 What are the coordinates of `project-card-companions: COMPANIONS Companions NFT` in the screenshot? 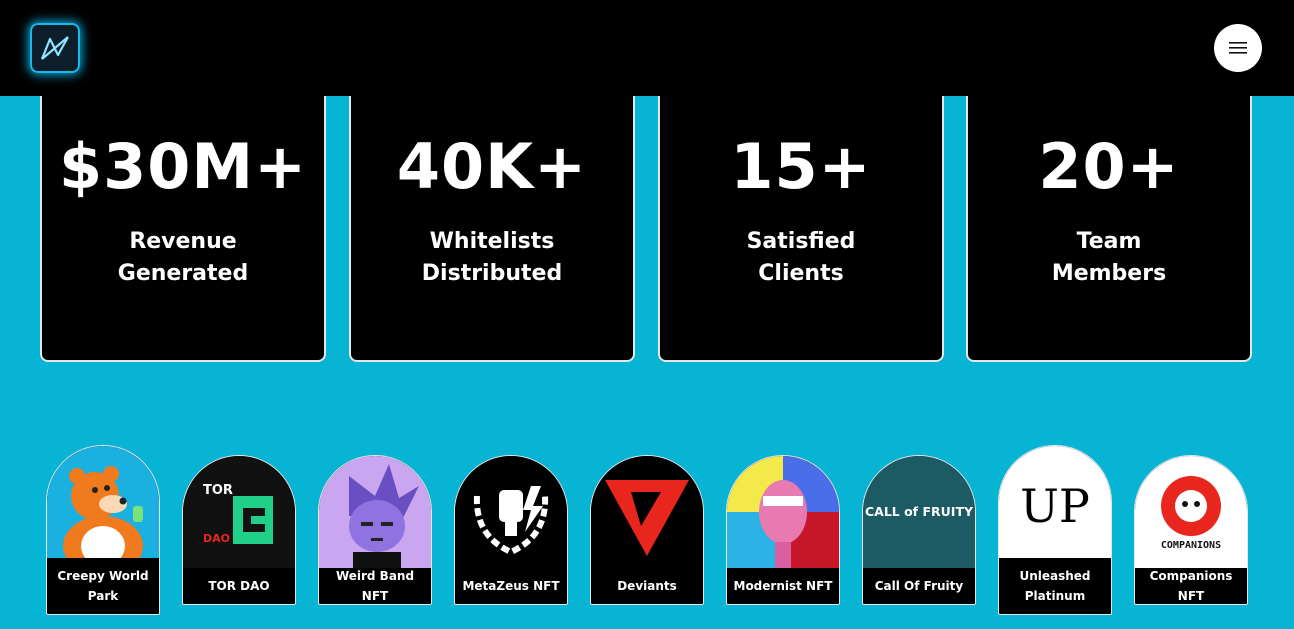 It's located at (1191, 530).